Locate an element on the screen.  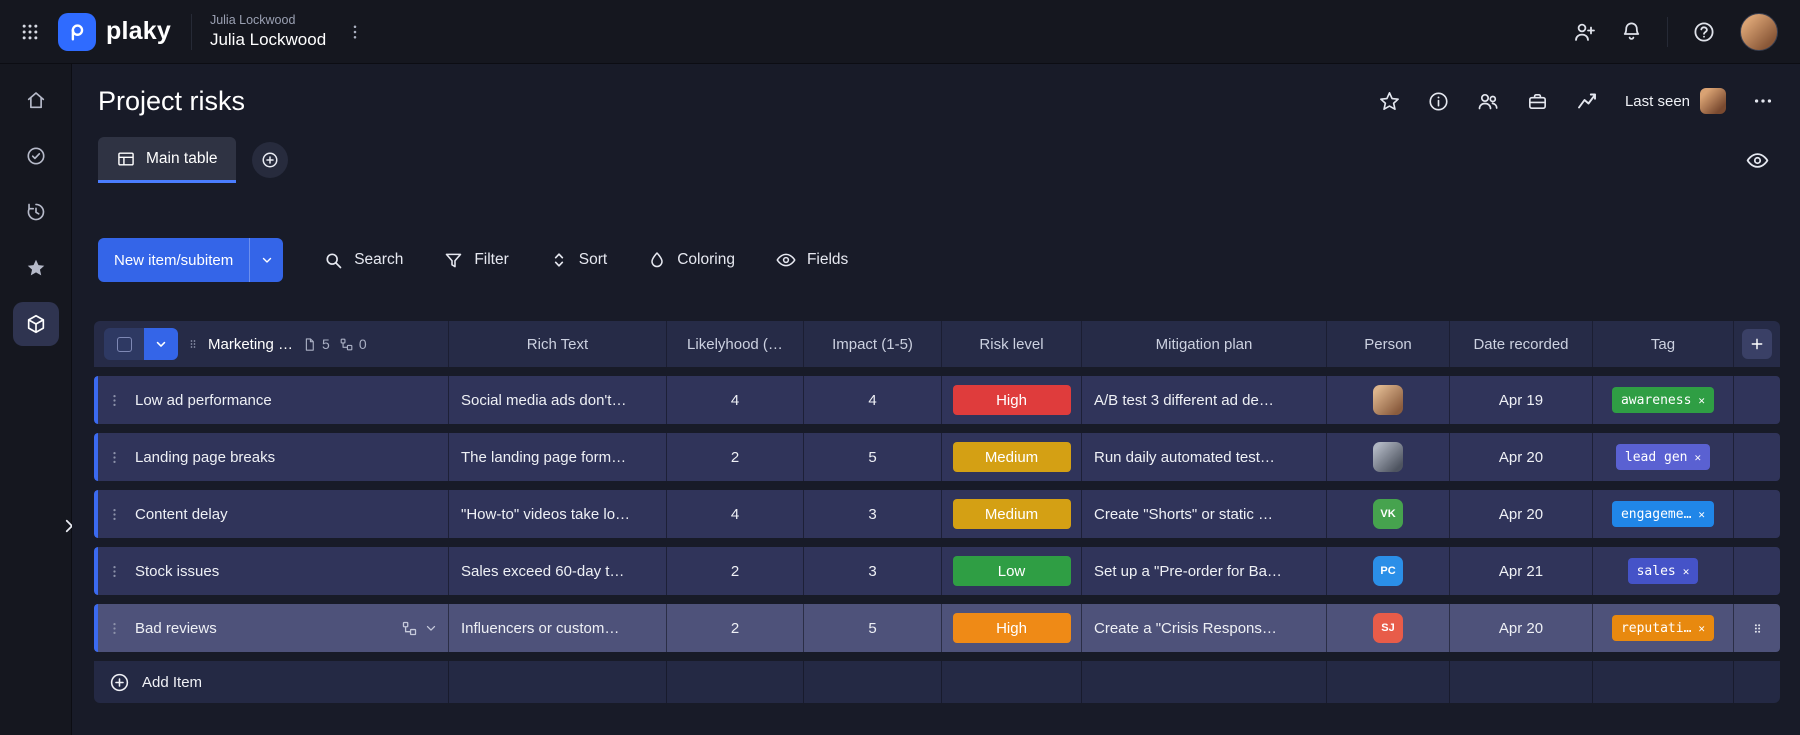
workspace-menu-icon is located at coordinates (355, 32).